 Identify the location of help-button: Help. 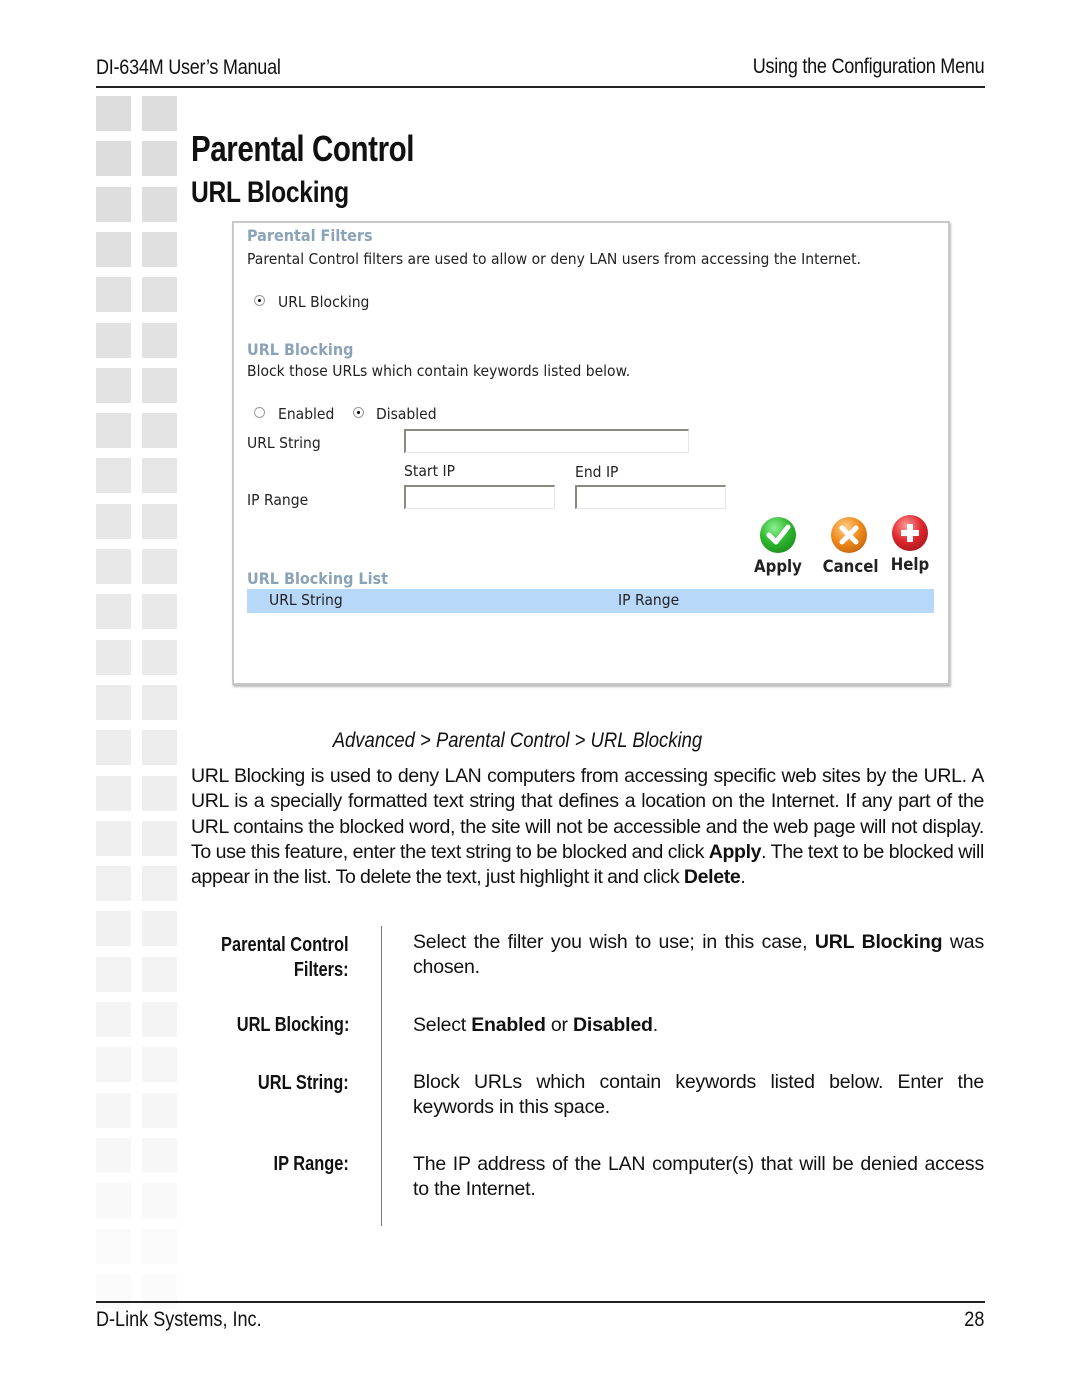
(910, 545).